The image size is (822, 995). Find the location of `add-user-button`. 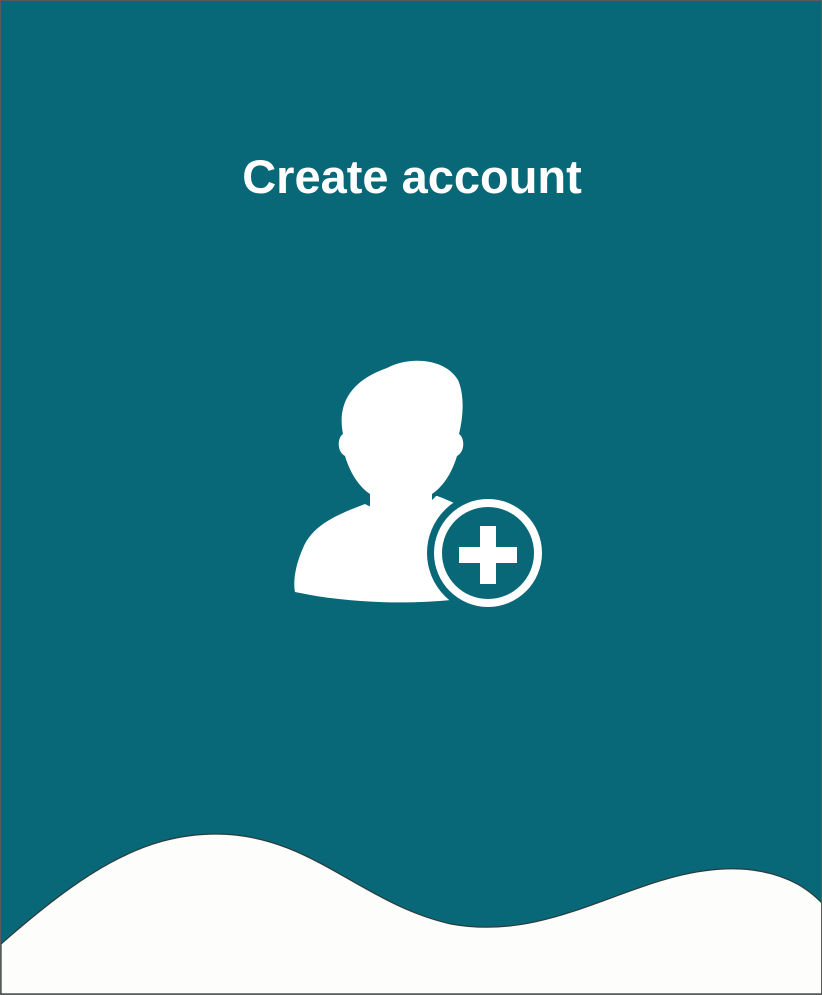

add-user-button is located at coordinates (422, 487).